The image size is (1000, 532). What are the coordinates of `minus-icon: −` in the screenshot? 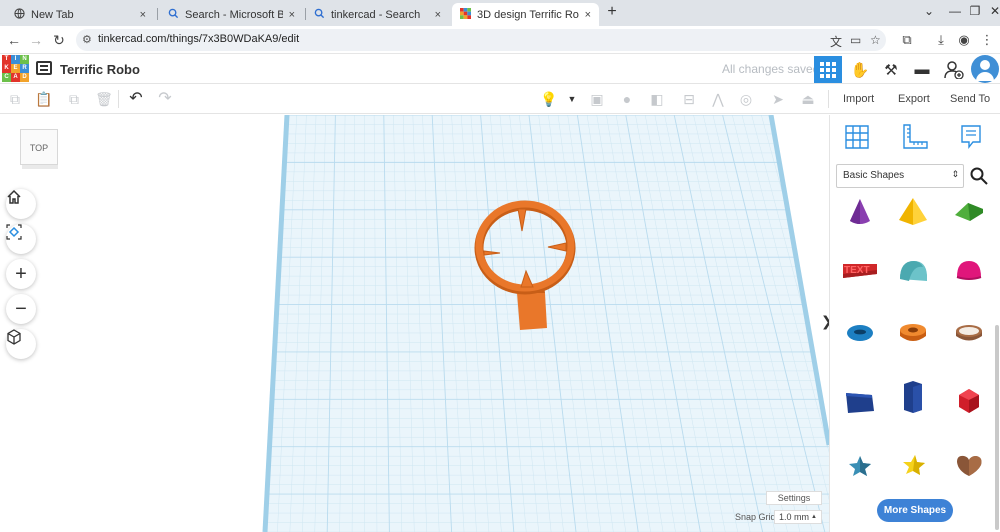 It's located at (21, 308).